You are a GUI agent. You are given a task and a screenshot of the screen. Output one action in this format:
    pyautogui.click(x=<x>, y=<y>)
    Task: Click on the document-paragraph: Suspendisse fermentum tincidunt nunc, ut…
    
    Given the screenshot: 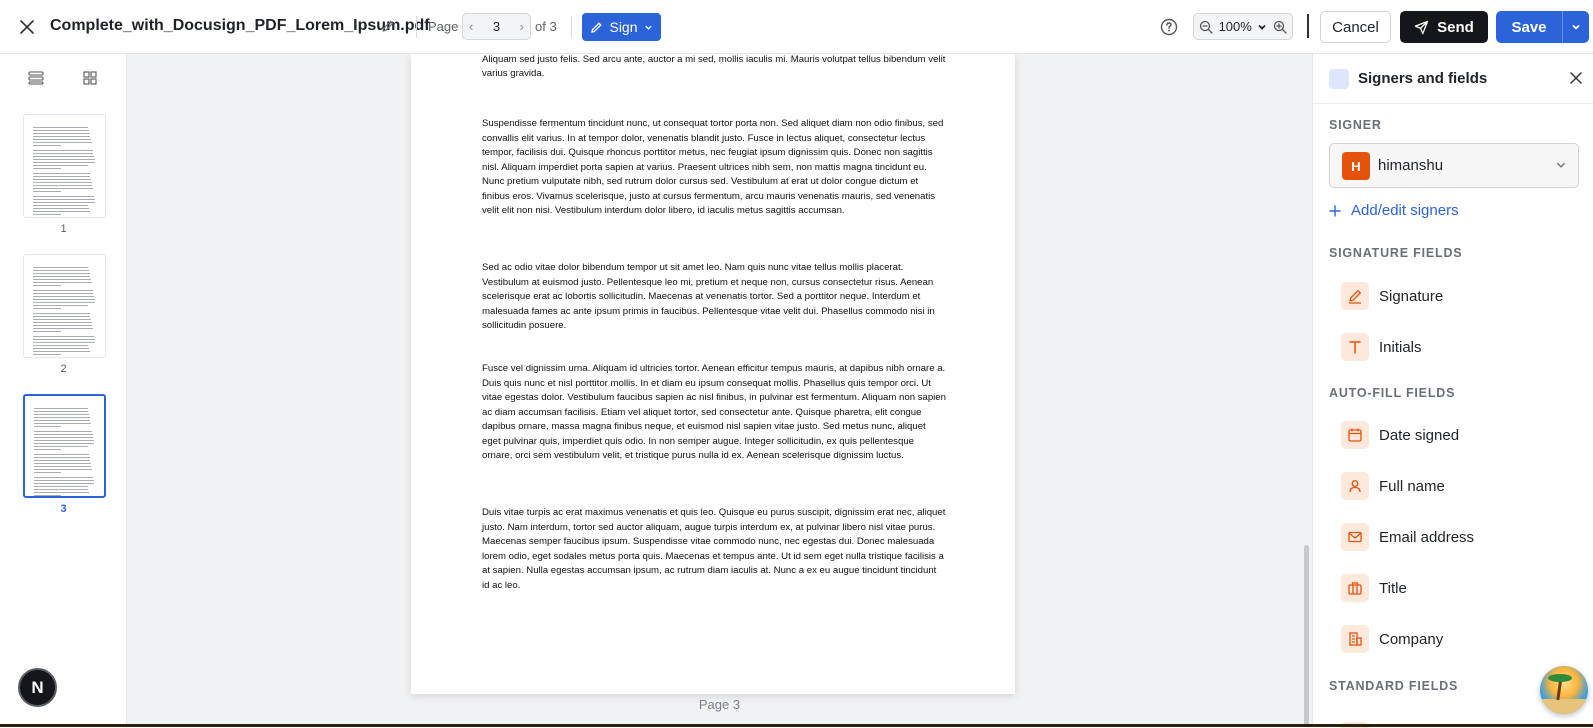 What is the action you would take?
    pyautogui.click(x=713, y=167)
    